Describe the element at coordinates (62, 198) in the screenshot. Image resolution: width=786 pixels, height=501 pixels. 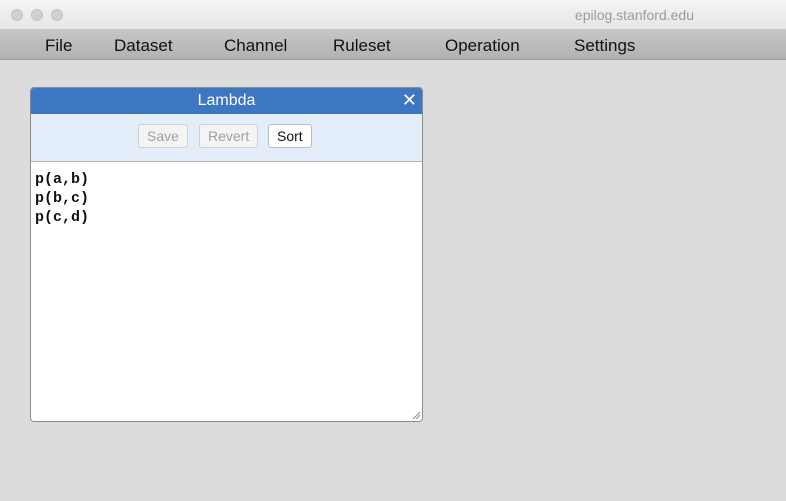
I see `editor-line: p(b,c)` at that location.